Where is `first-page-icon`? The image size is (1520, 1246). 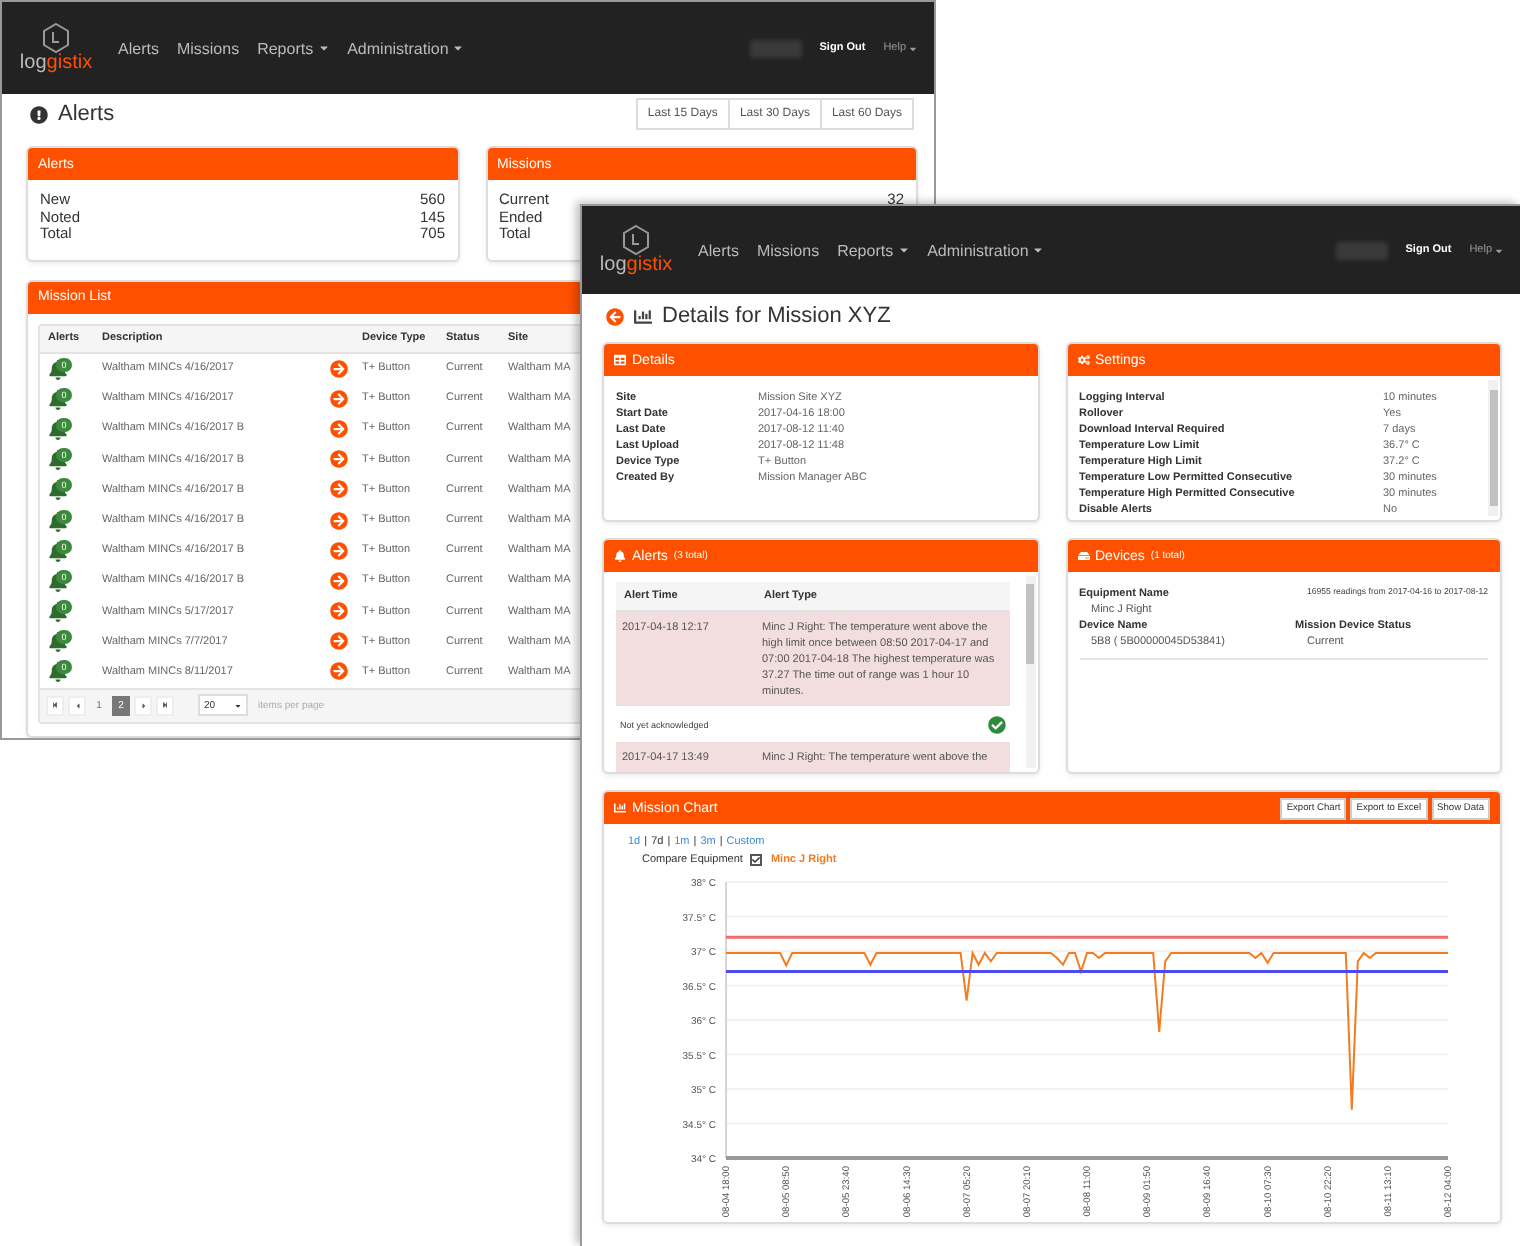 first-page-icon is located at coordinates (55, 705).